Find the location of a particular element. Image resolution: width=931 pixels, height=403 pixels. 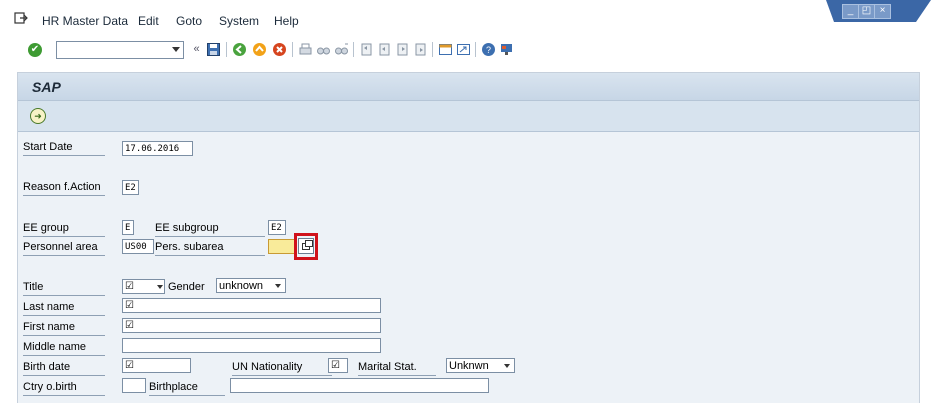

ee-subgroup-field: E2 is located at coordinates (277, 227).